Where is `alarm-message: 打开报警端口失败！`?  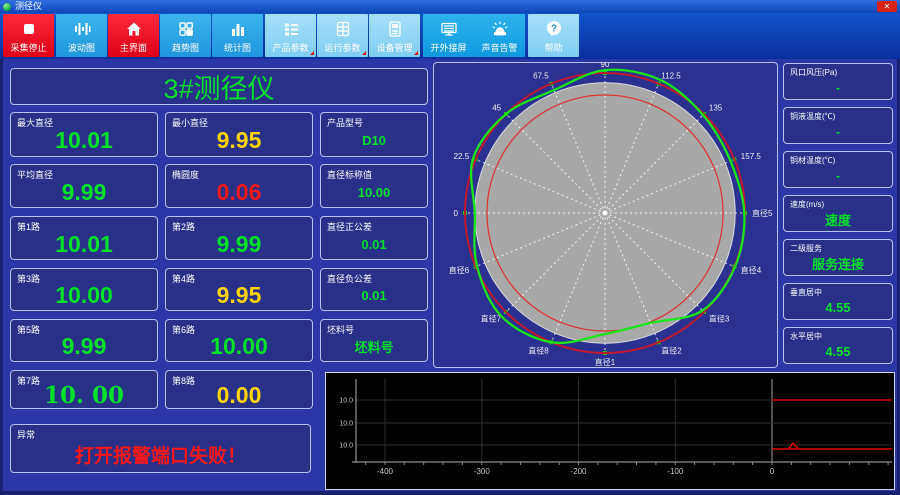 alarm-message: 打开报警端口失败！ is located at coordinates (160, 456).